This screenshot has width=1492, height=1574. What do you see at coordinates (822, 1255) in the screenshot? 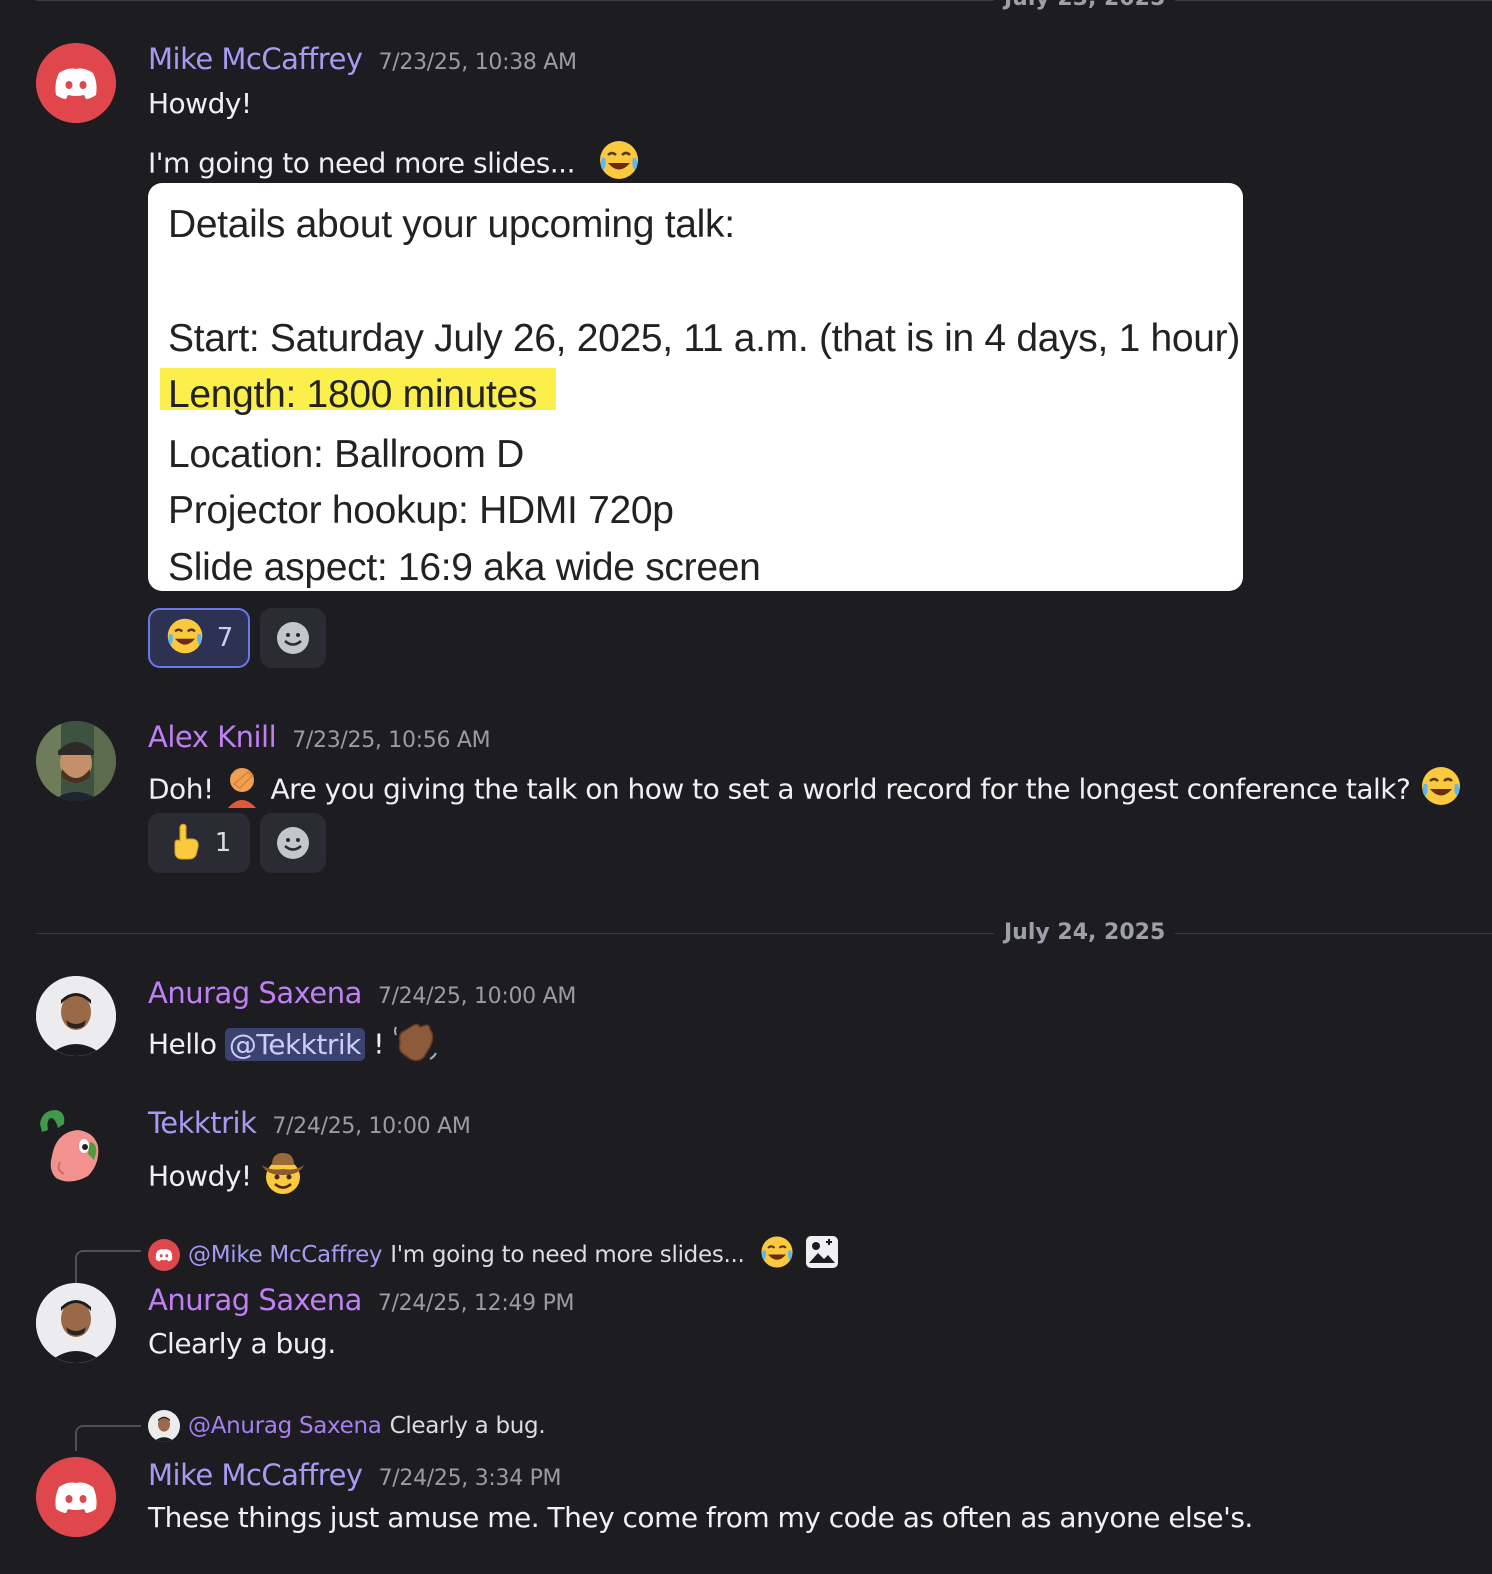
I see `image-attachment-icon` at bounding box center [822, 1255].